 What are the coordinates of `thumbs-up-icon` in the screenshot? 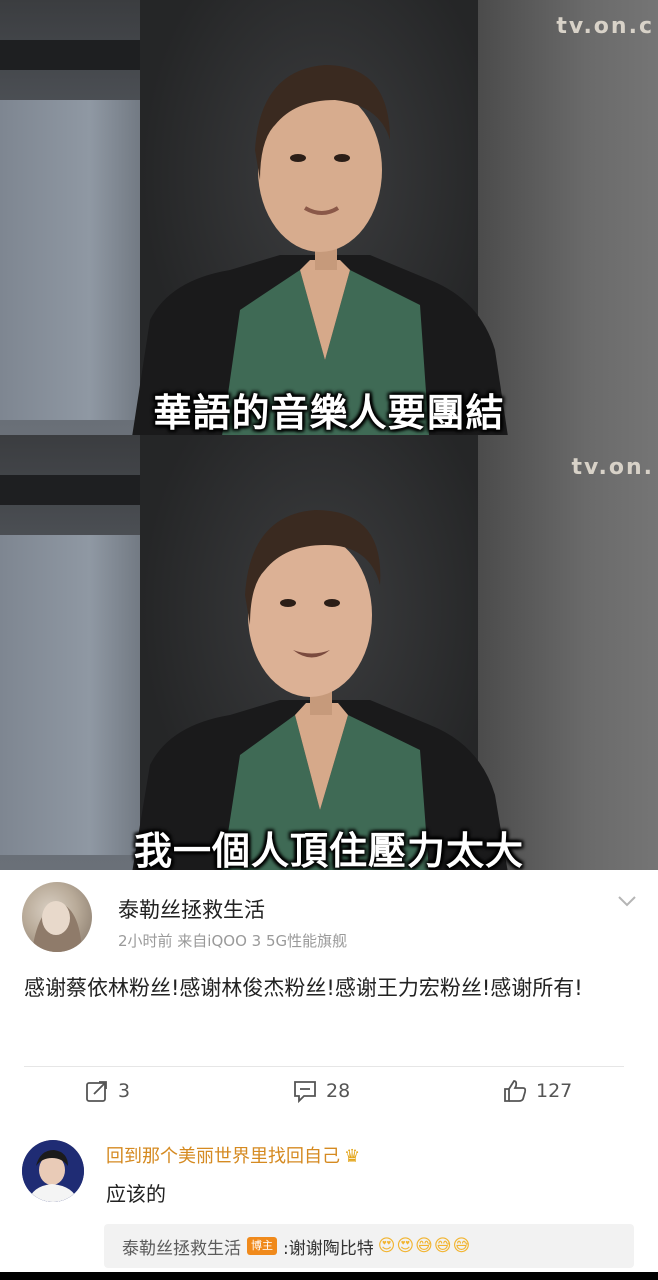 It's located at (515, 1091).